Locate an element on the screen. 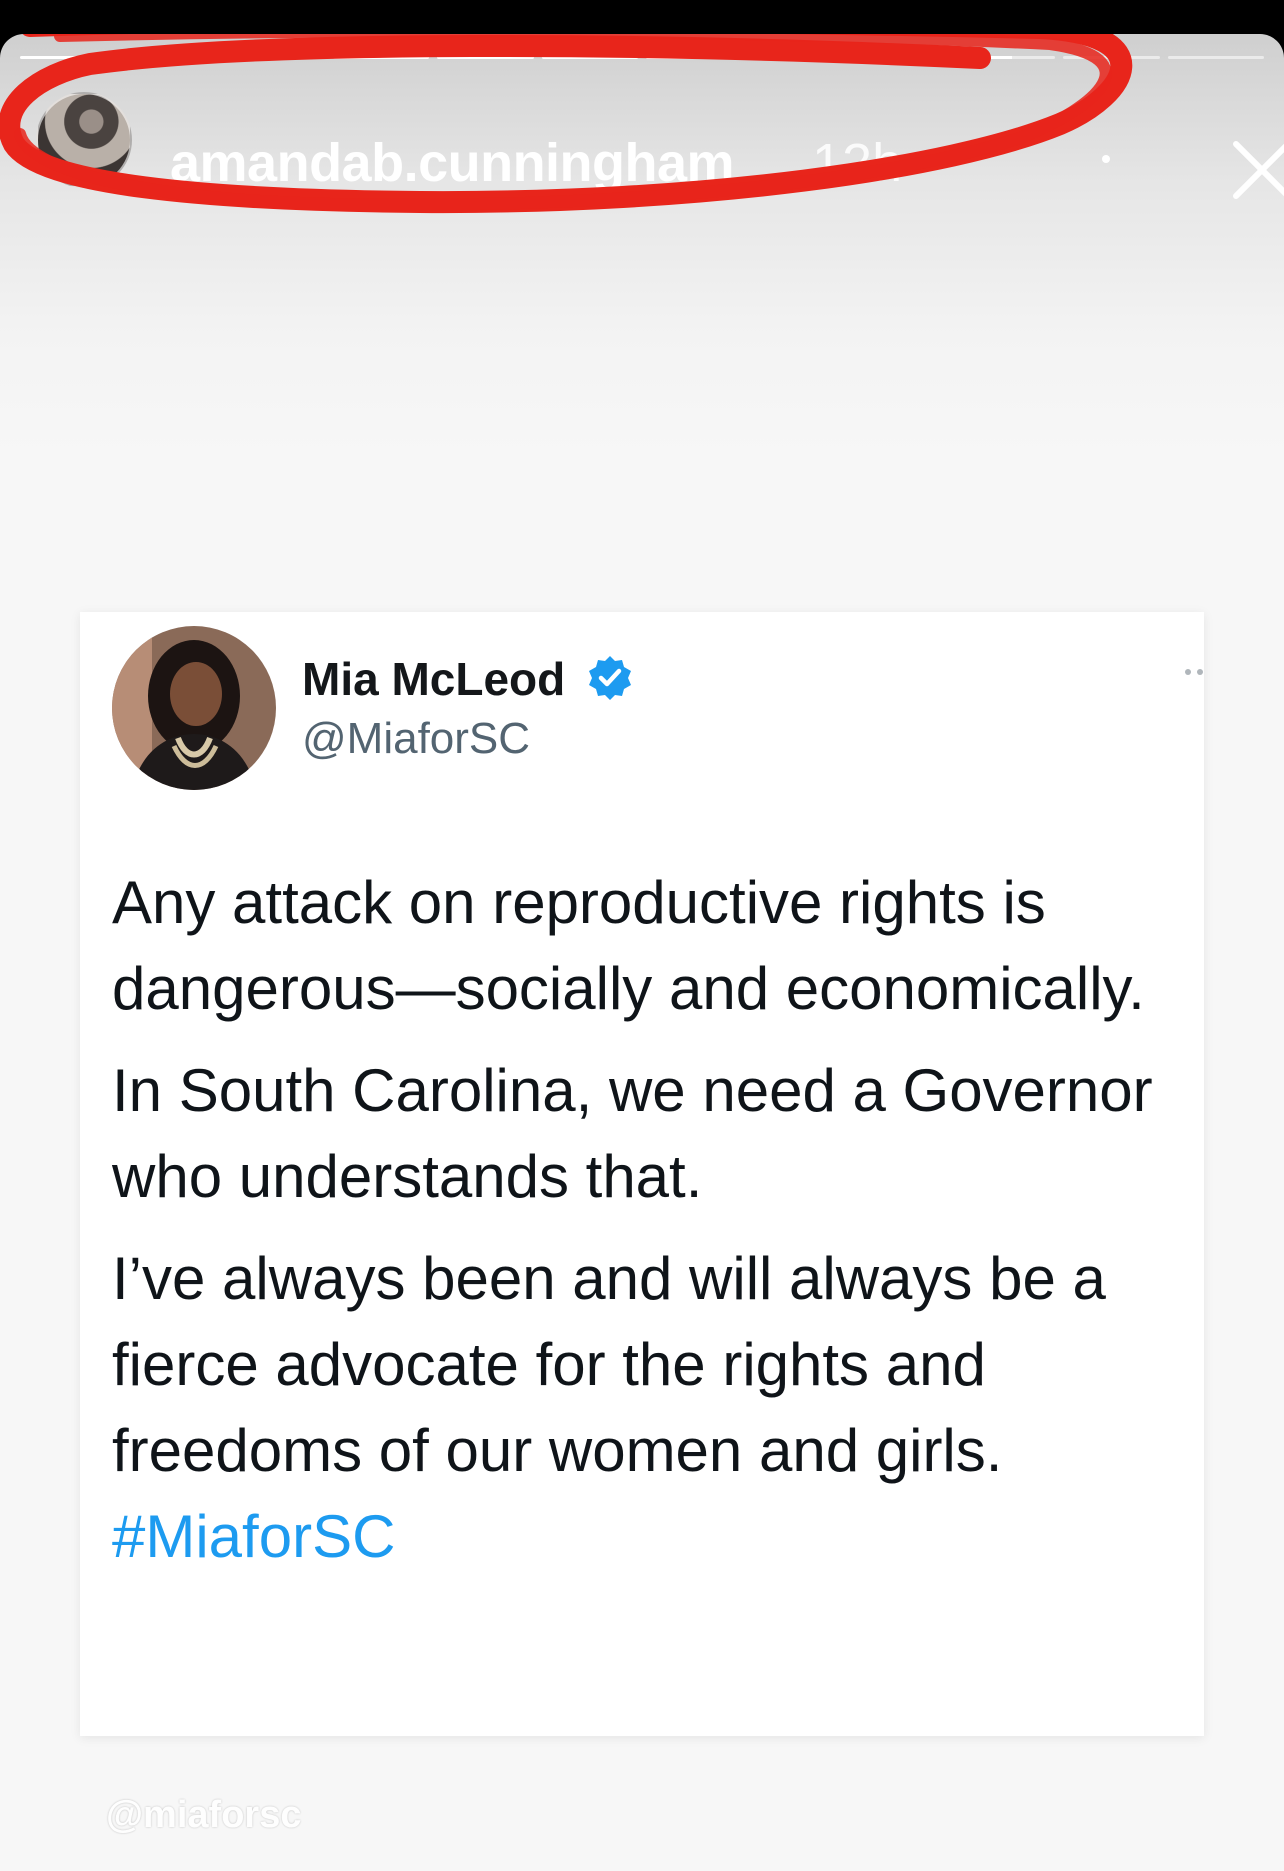 Image resolution: width=1284 pixels, height=1871 pixels. story-progress-bar is located at coordinates (642, 58).